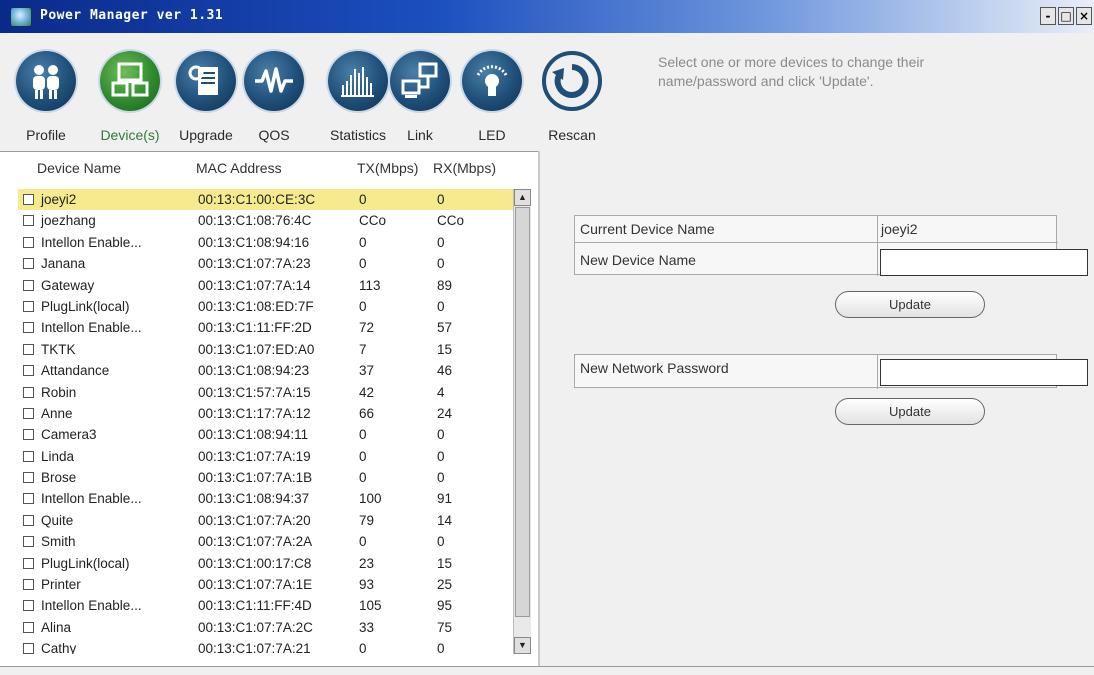 This screenshot has width=1094, height=675. I want to click on tx-cell: 7, so click(363, 349).